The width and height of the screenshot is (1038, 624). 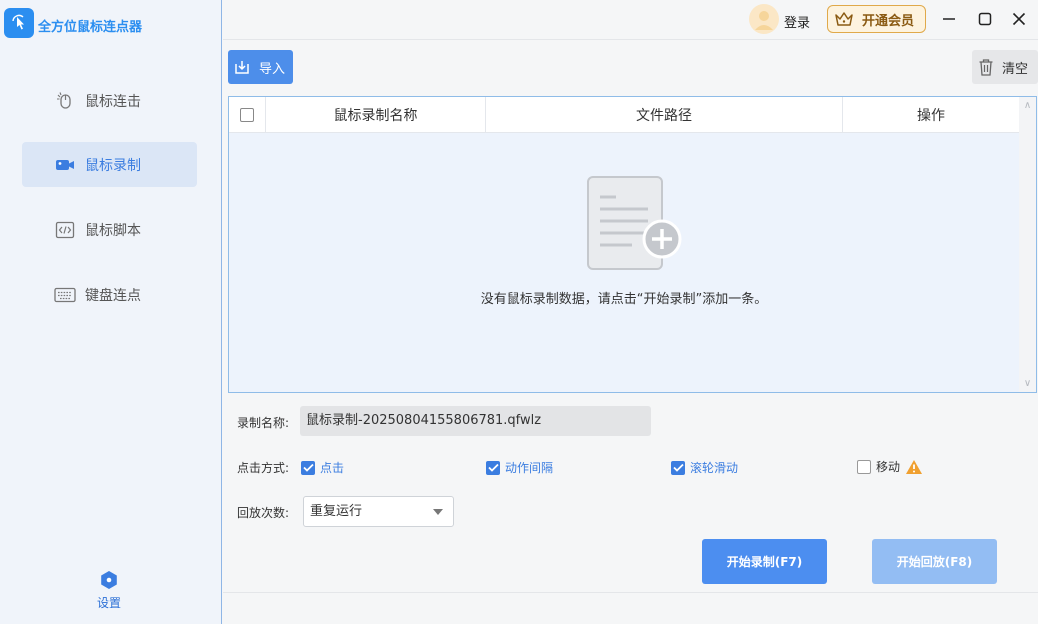 I want to click on import-label: 导入, so click(x=272, y=69).